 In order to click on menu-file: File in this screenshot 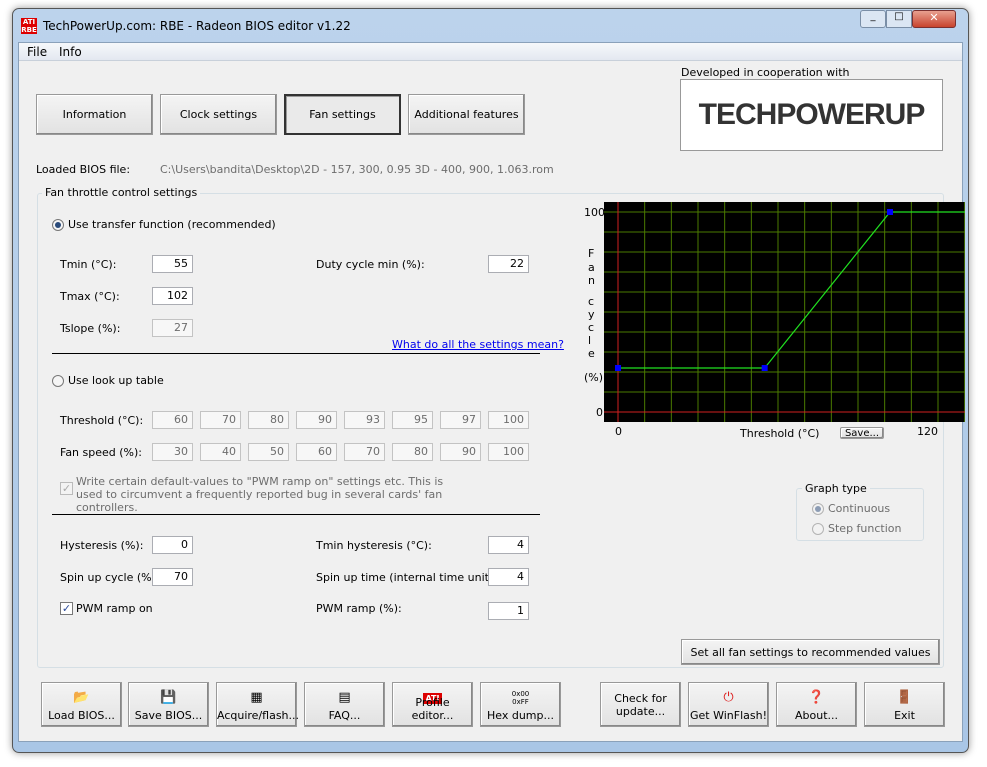, I will do `click(37, 52)`.